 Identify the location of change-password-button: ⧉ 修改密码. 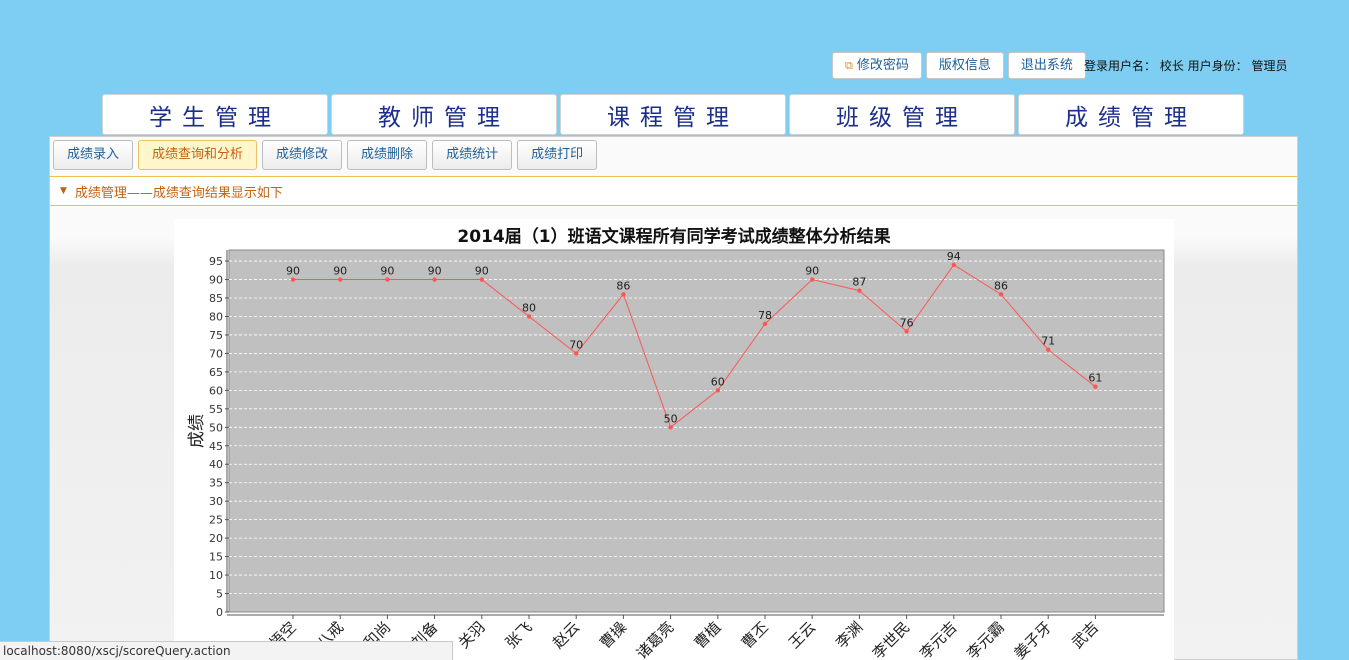
(877, 65).